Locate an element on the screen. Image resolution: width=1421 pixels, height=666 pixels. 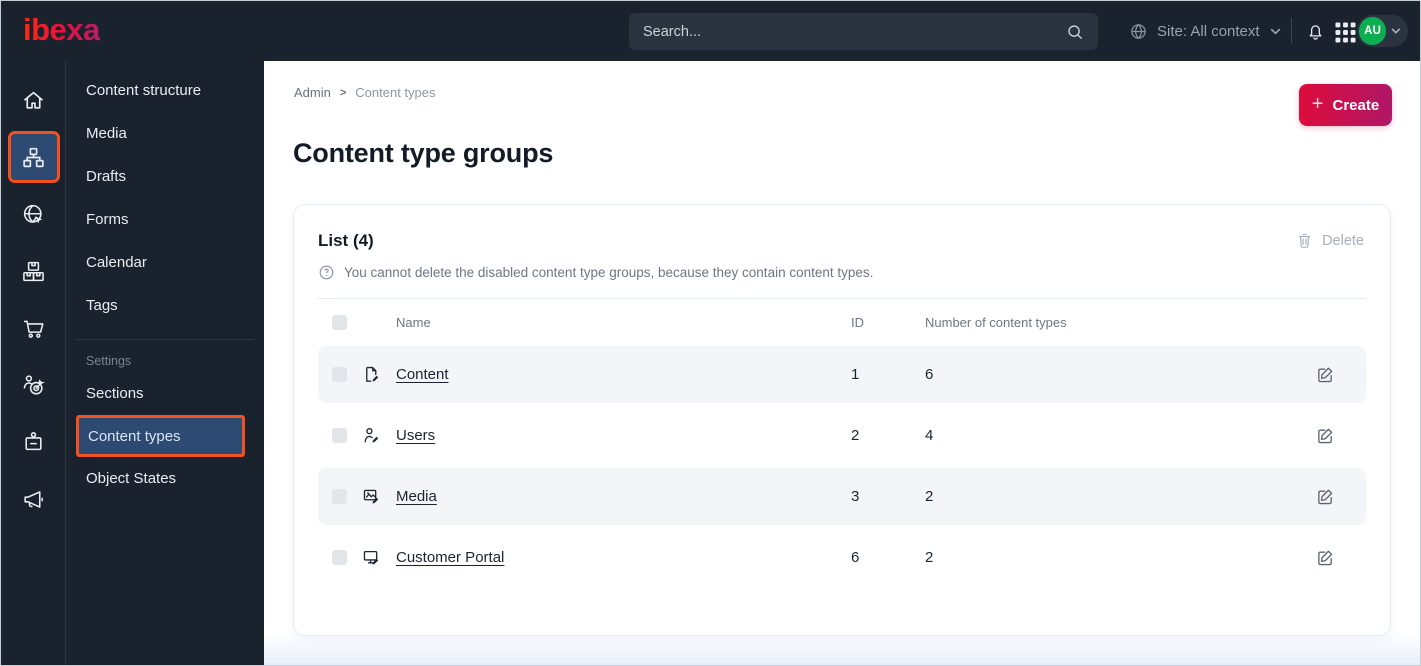
monitor-edit-icon is located at coordinates (371, 557).